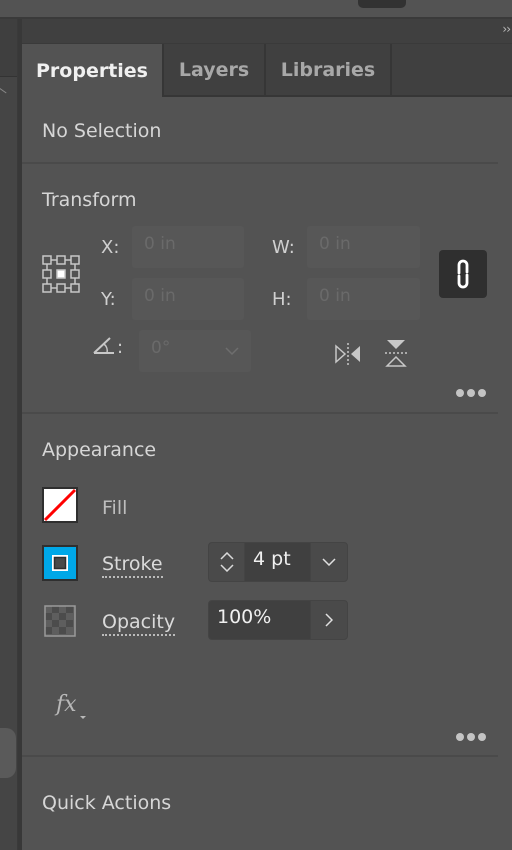  I want to click on chevron-right-icon, so click(329, 620).